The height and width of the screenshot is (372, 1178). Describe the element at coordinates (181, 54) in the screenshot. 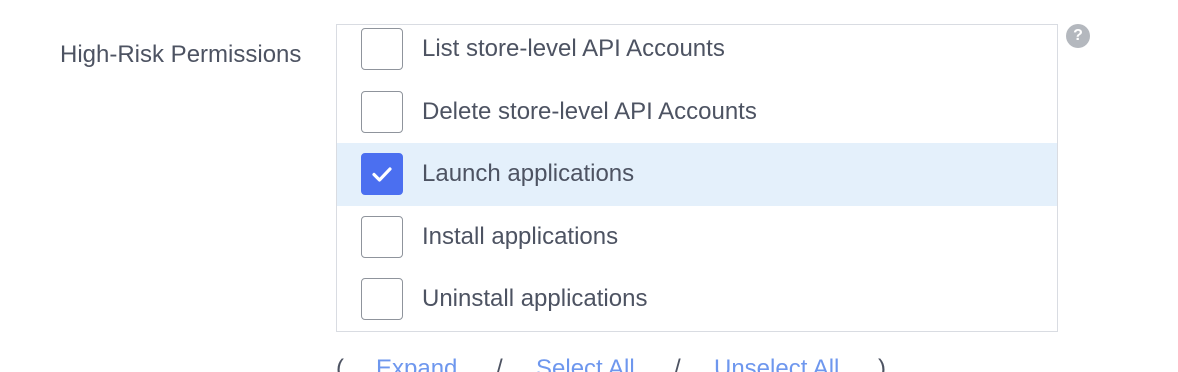

I see `field-label: High-Risk Permissions` at that location.